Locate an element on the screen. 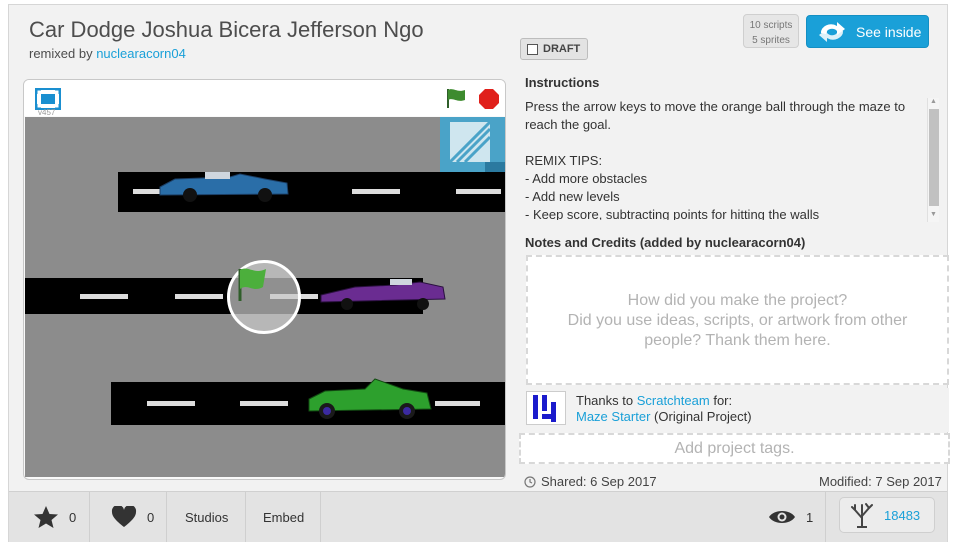 Image resolution: width=956 pixels, height=547 pixels. stop-icon is located at coordinates (489, 99).